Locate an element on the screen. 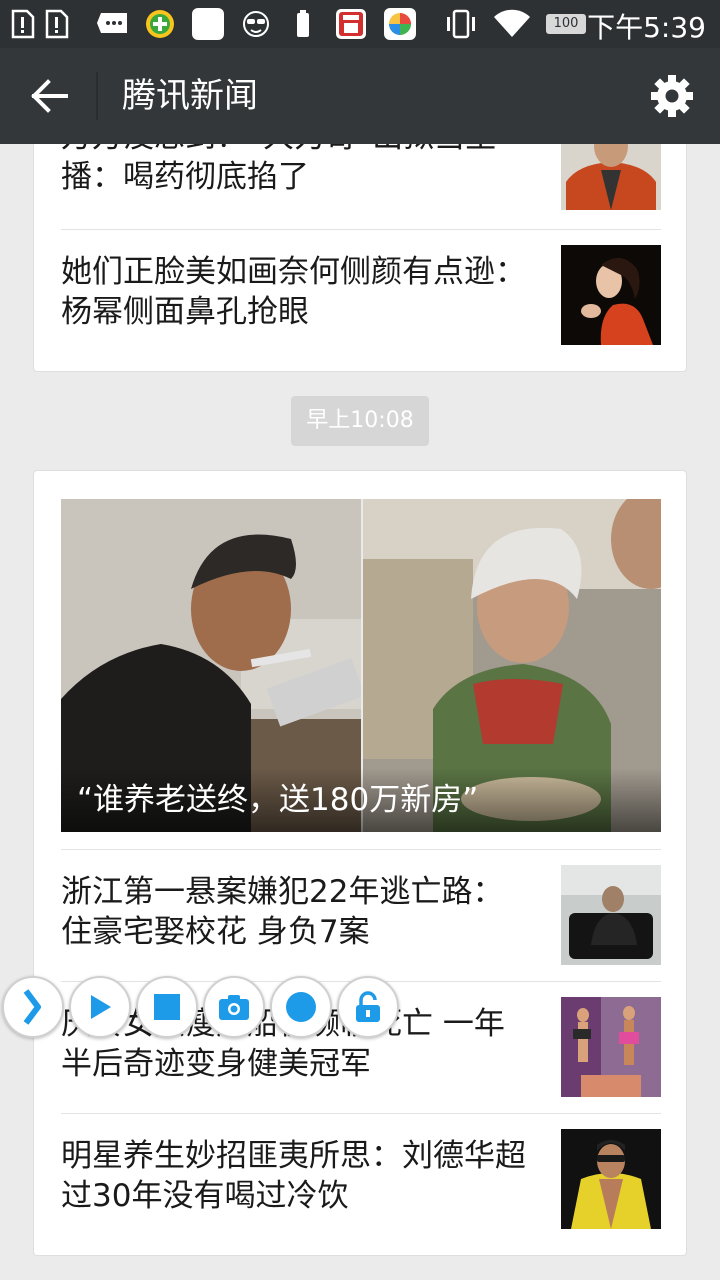 The height and width of the screenshot is (1280, 720). list-item: 浙江第一悬案嫌犯22年逃亡路：住豪宅娶校花 身负7案 is located at coordinates (361, 915).